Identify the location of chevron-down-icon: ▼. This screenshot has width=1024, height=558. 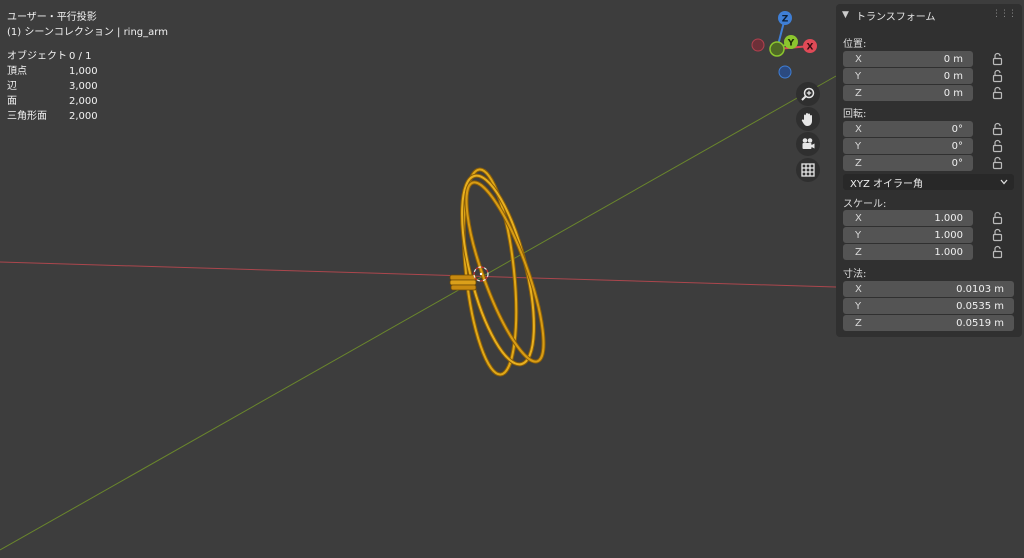
(845, 15).